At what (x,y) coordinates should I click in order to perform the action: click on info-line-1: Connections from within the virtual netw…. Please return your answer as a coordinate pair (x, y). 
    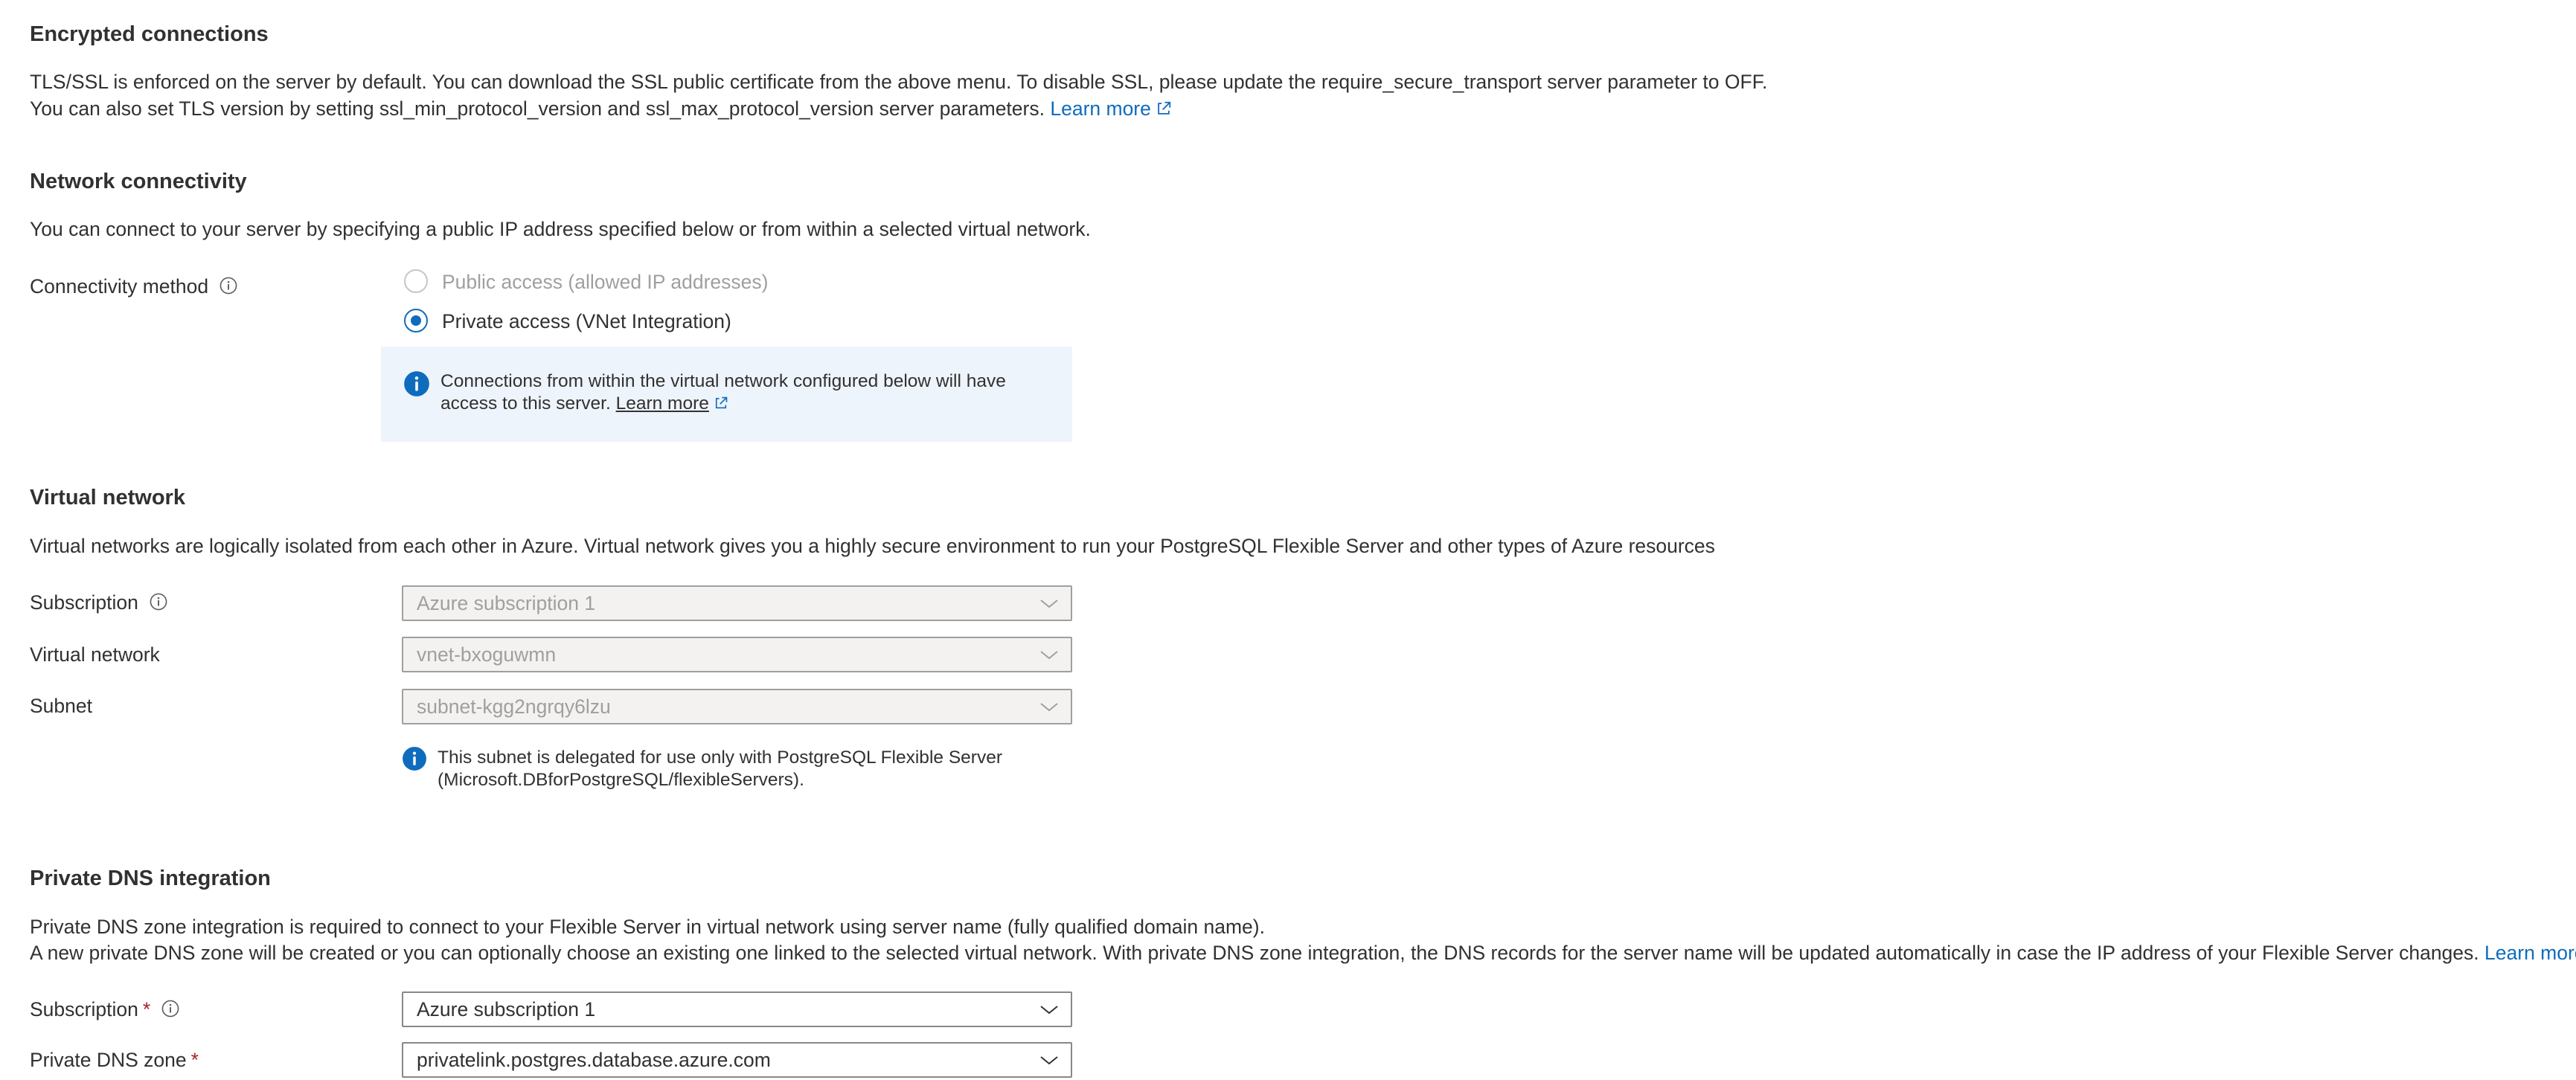
    Looking at the image, I should click on (723, 381).